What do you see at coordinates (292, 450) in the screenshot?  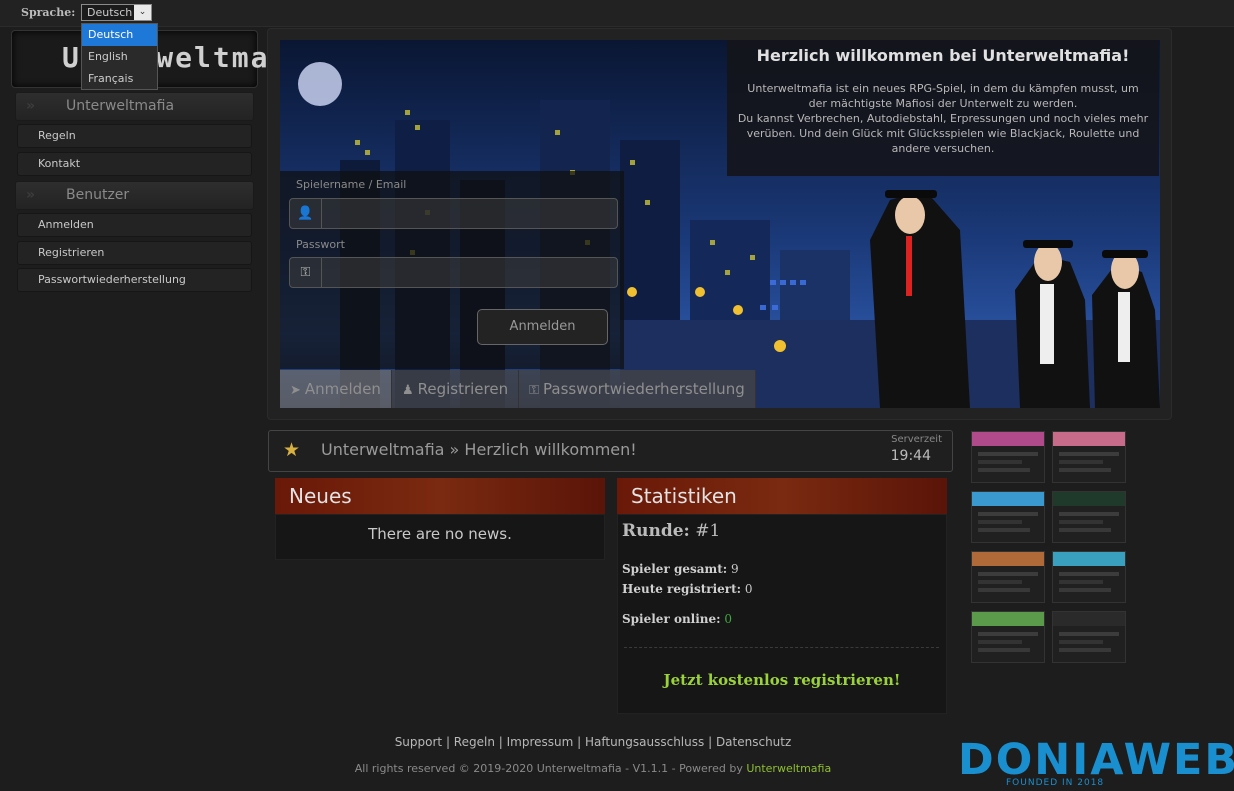 I see `star-icon: ★` at bounding box center [292, 450].